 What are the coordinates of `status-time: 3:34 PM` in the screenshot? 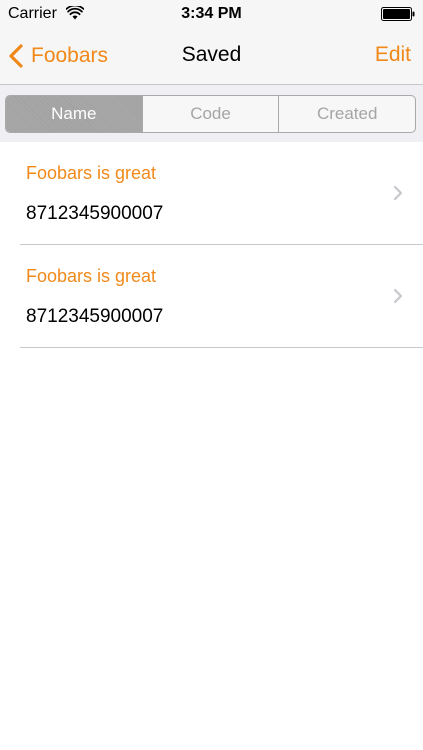 It's located at (211, 13).